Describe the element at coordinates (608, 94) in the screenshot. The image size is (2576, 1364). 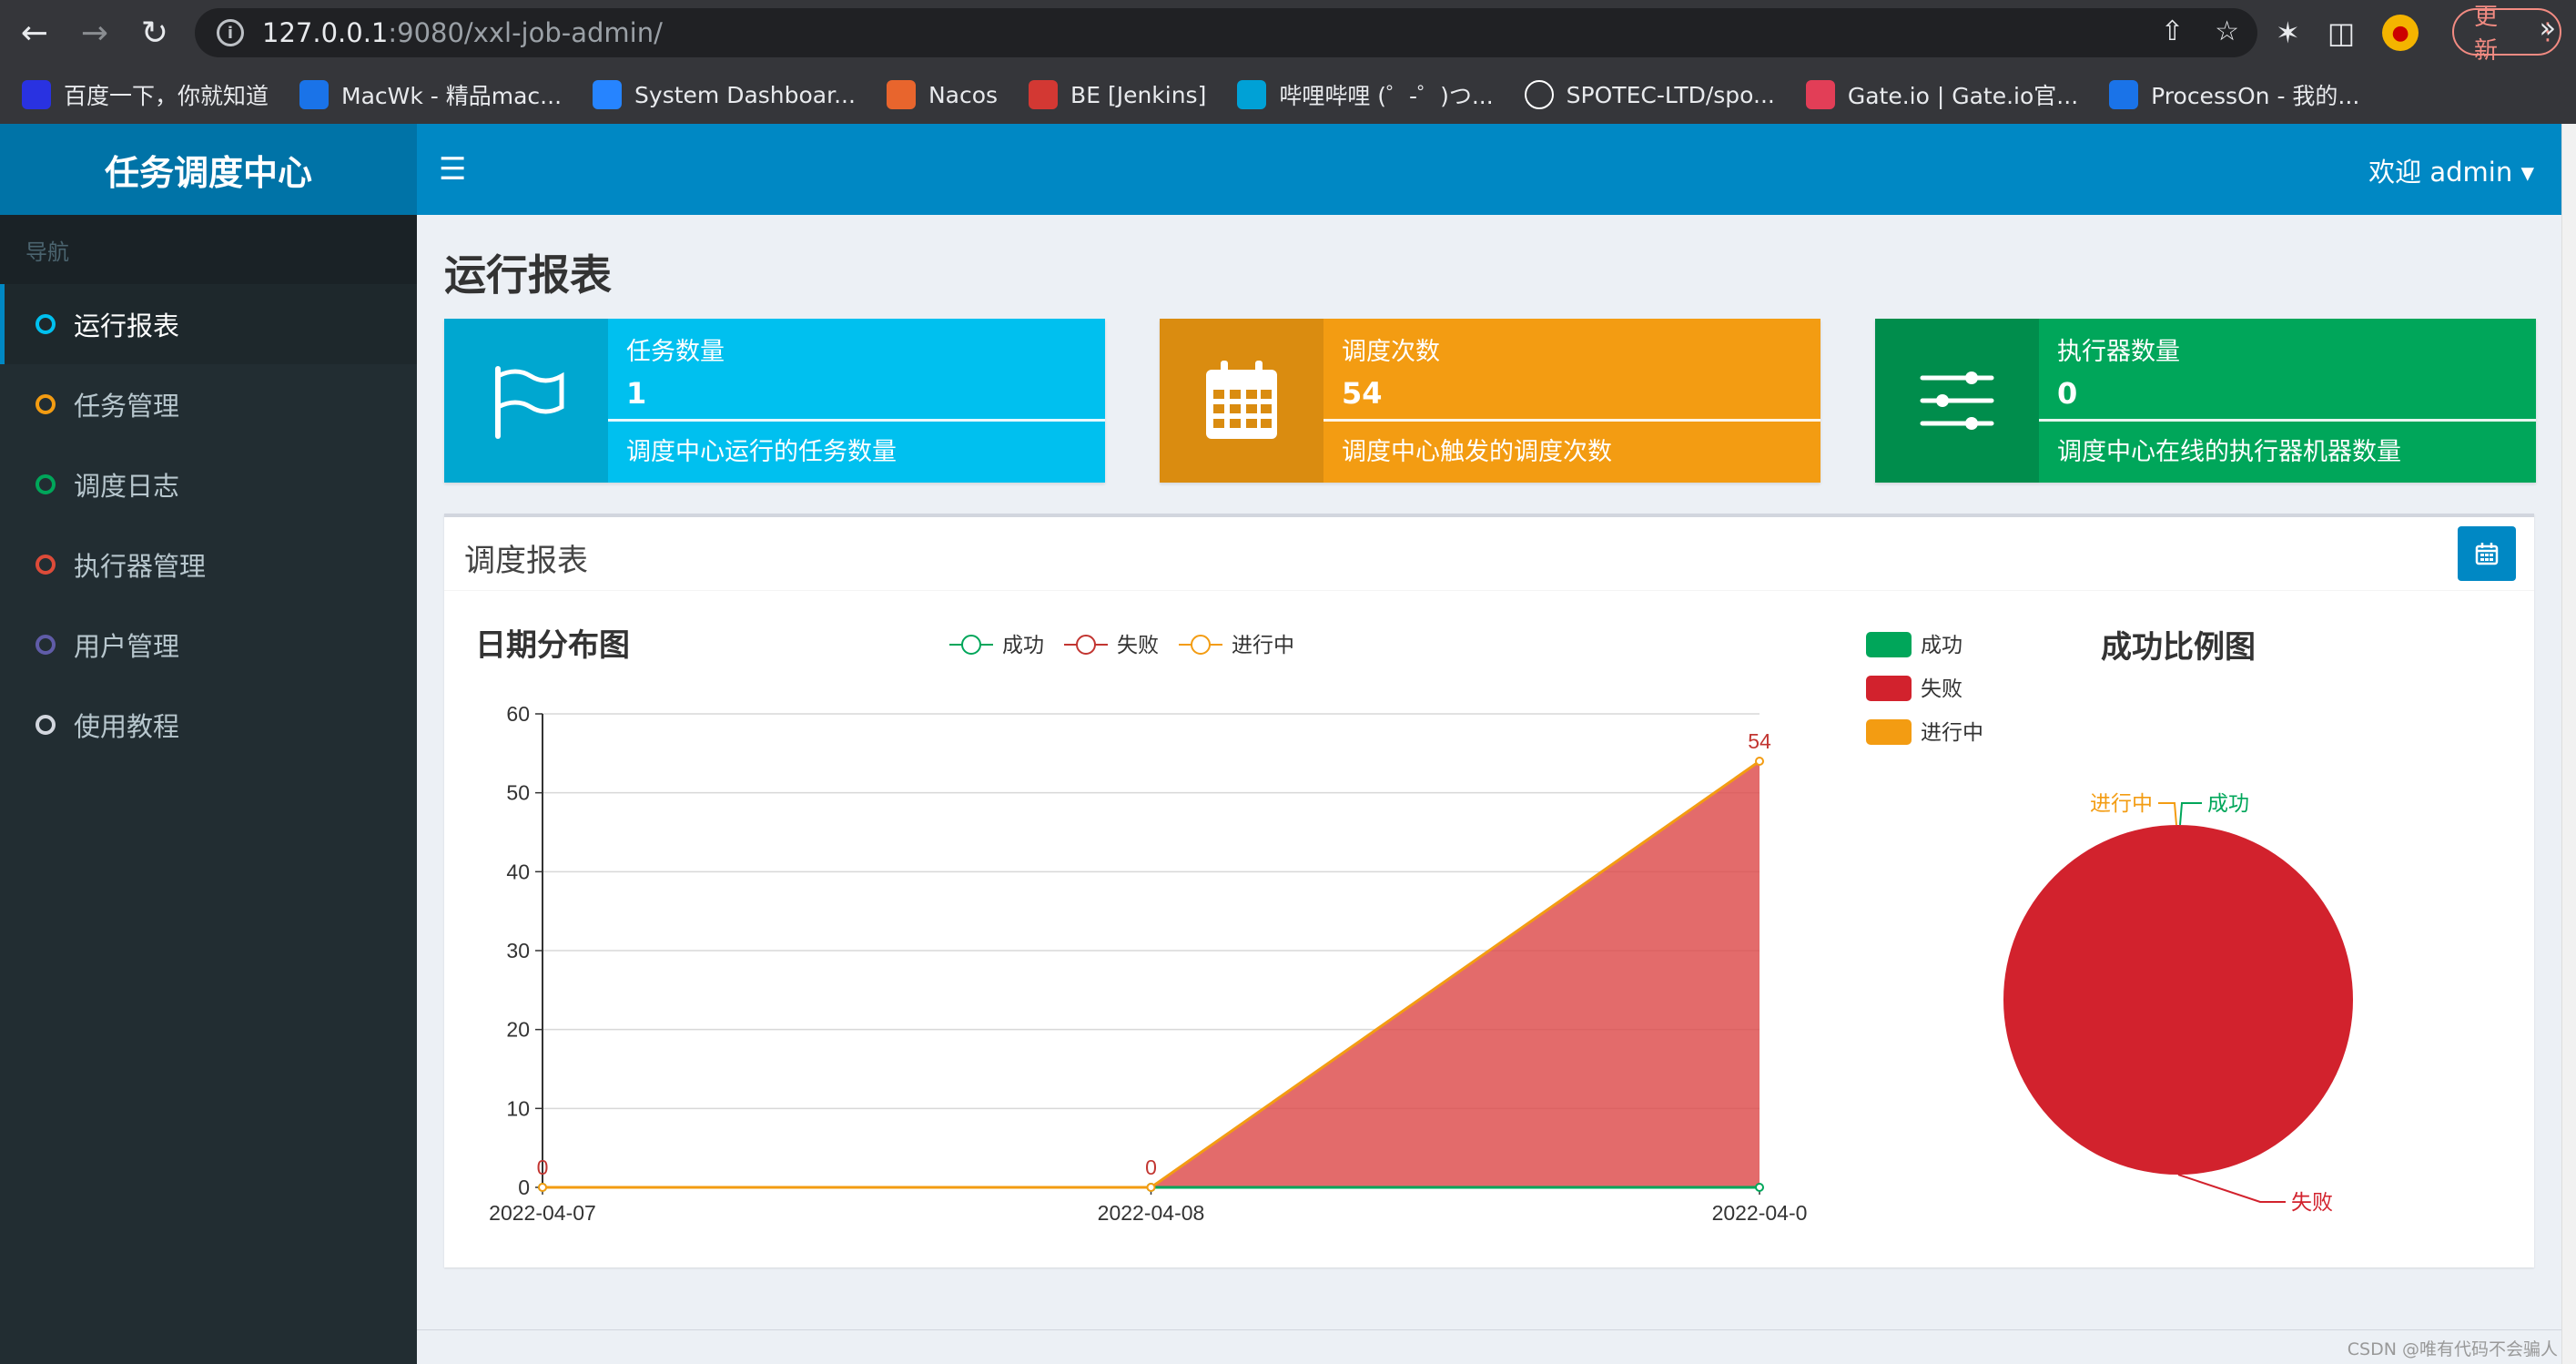
I see `jira-icon` at that location.